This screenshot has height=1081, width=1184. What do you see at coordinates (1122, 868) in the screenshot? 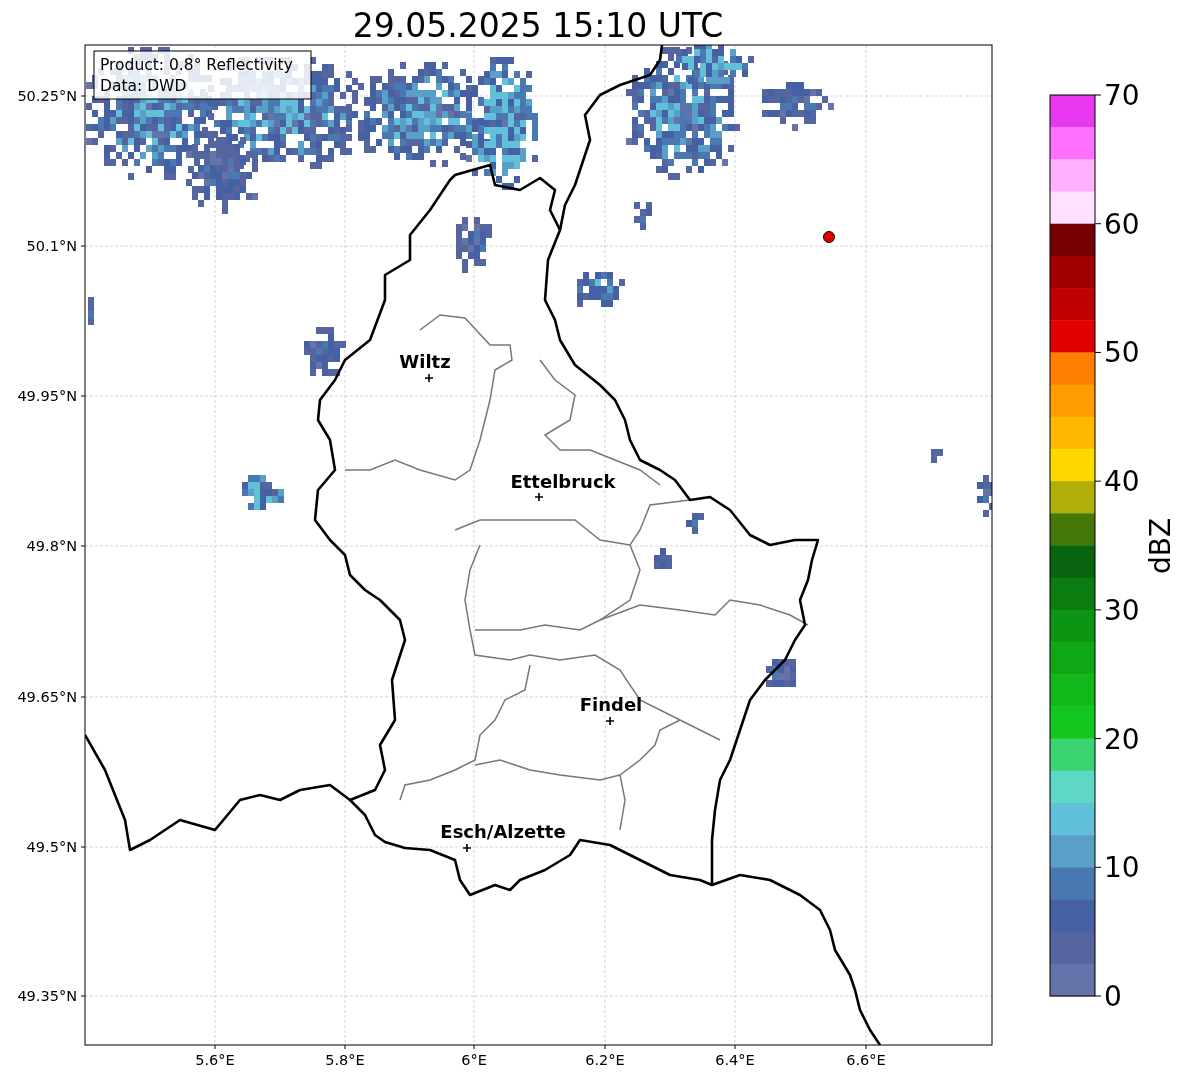
I see `colorbar-tick-label: 10` at bounding box center [1122, 868].